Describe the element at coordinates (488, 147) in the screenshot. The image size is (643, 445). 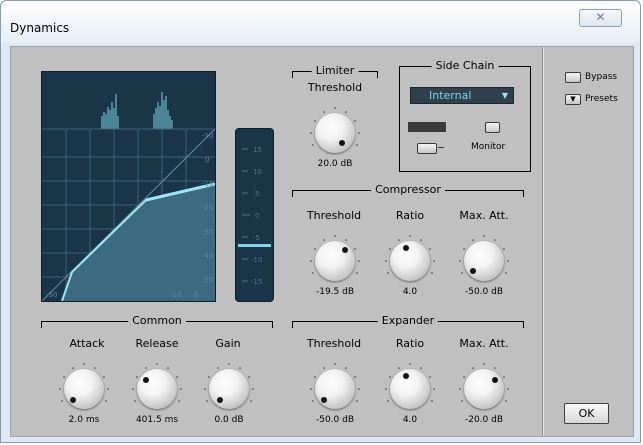
I see `monitor-label: Monitor` at that location.